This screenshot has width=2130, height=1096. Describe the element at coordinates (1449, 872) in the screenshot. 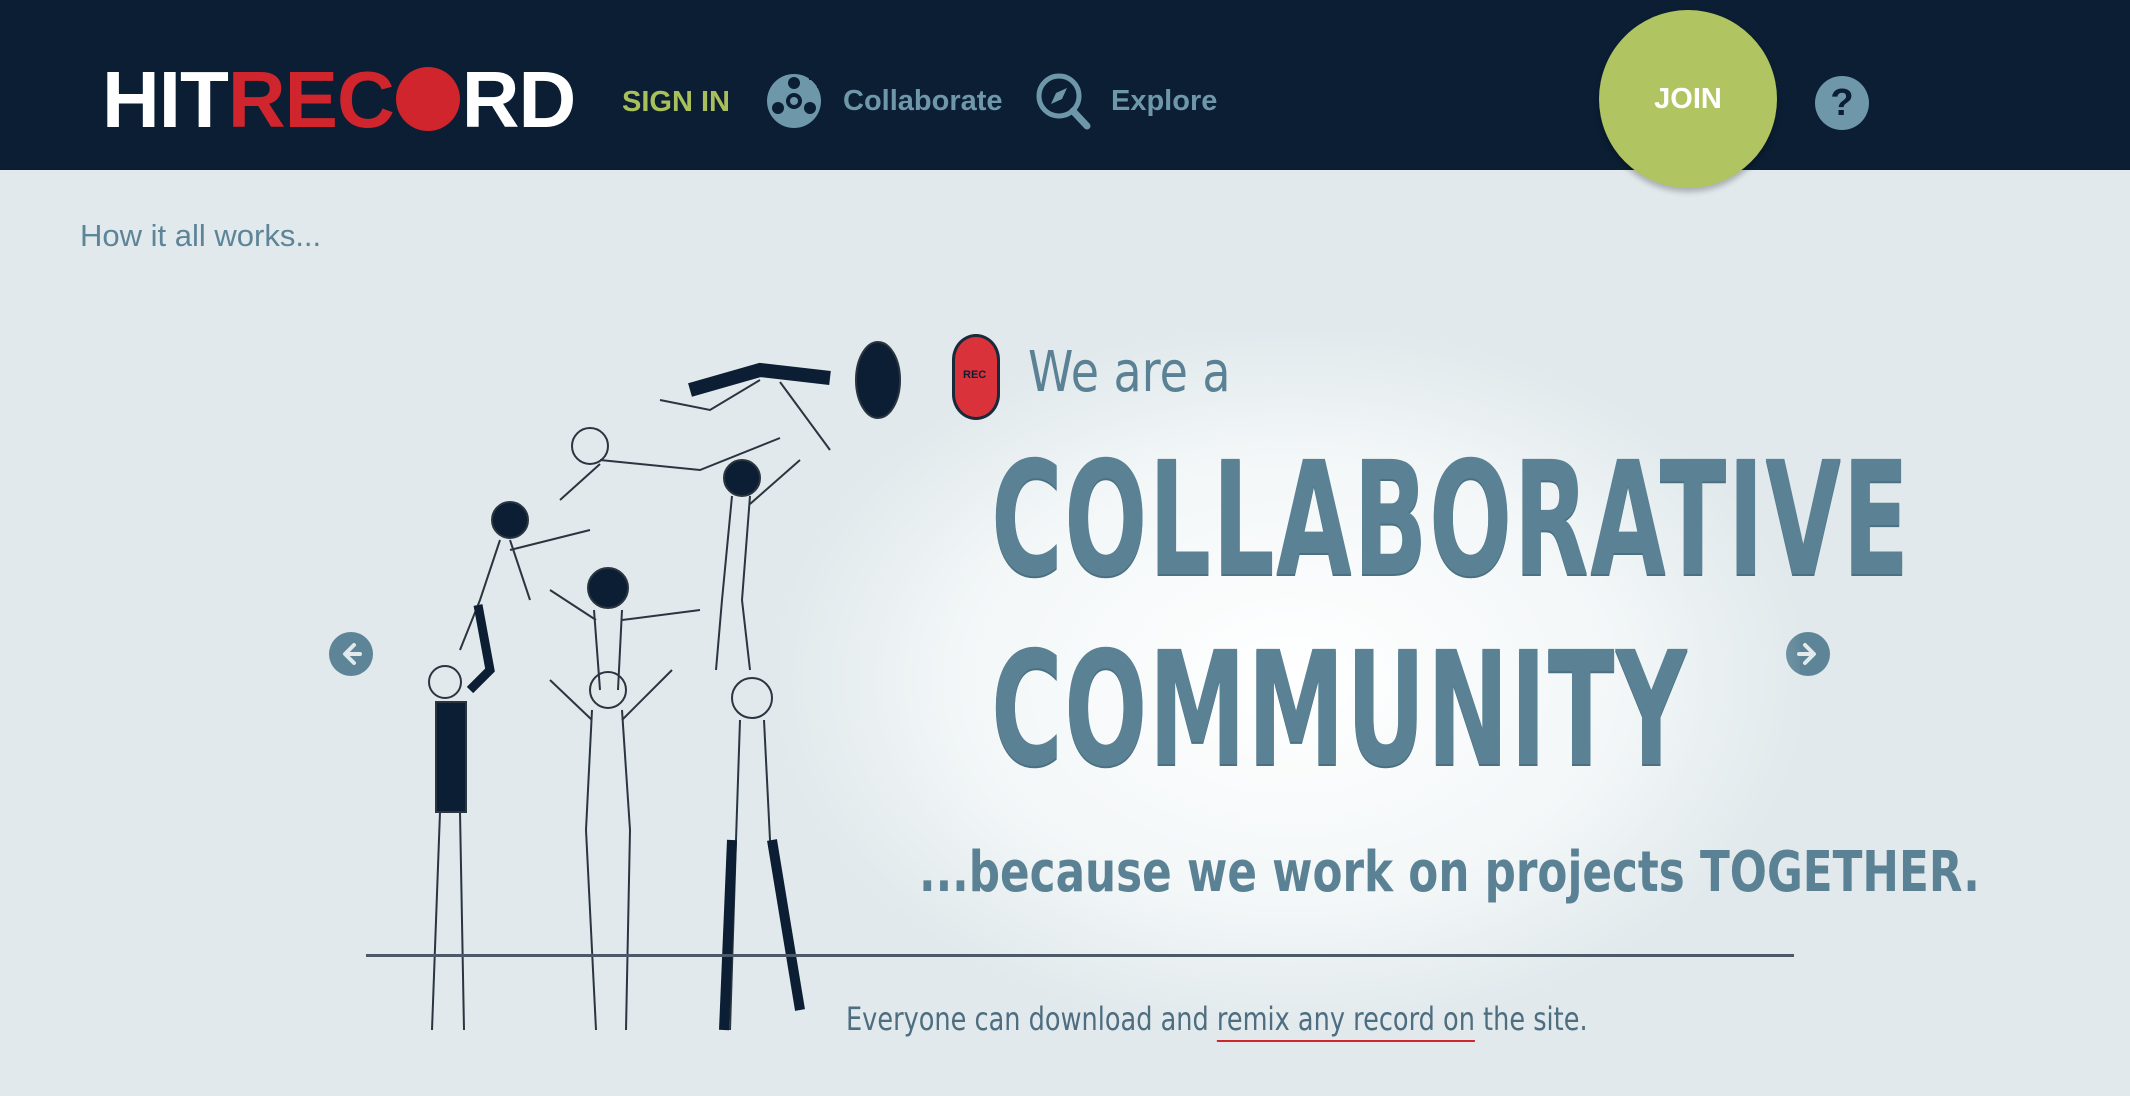

I see `slide-tagline: ...because we work on projects TOGETHER.` at that location.